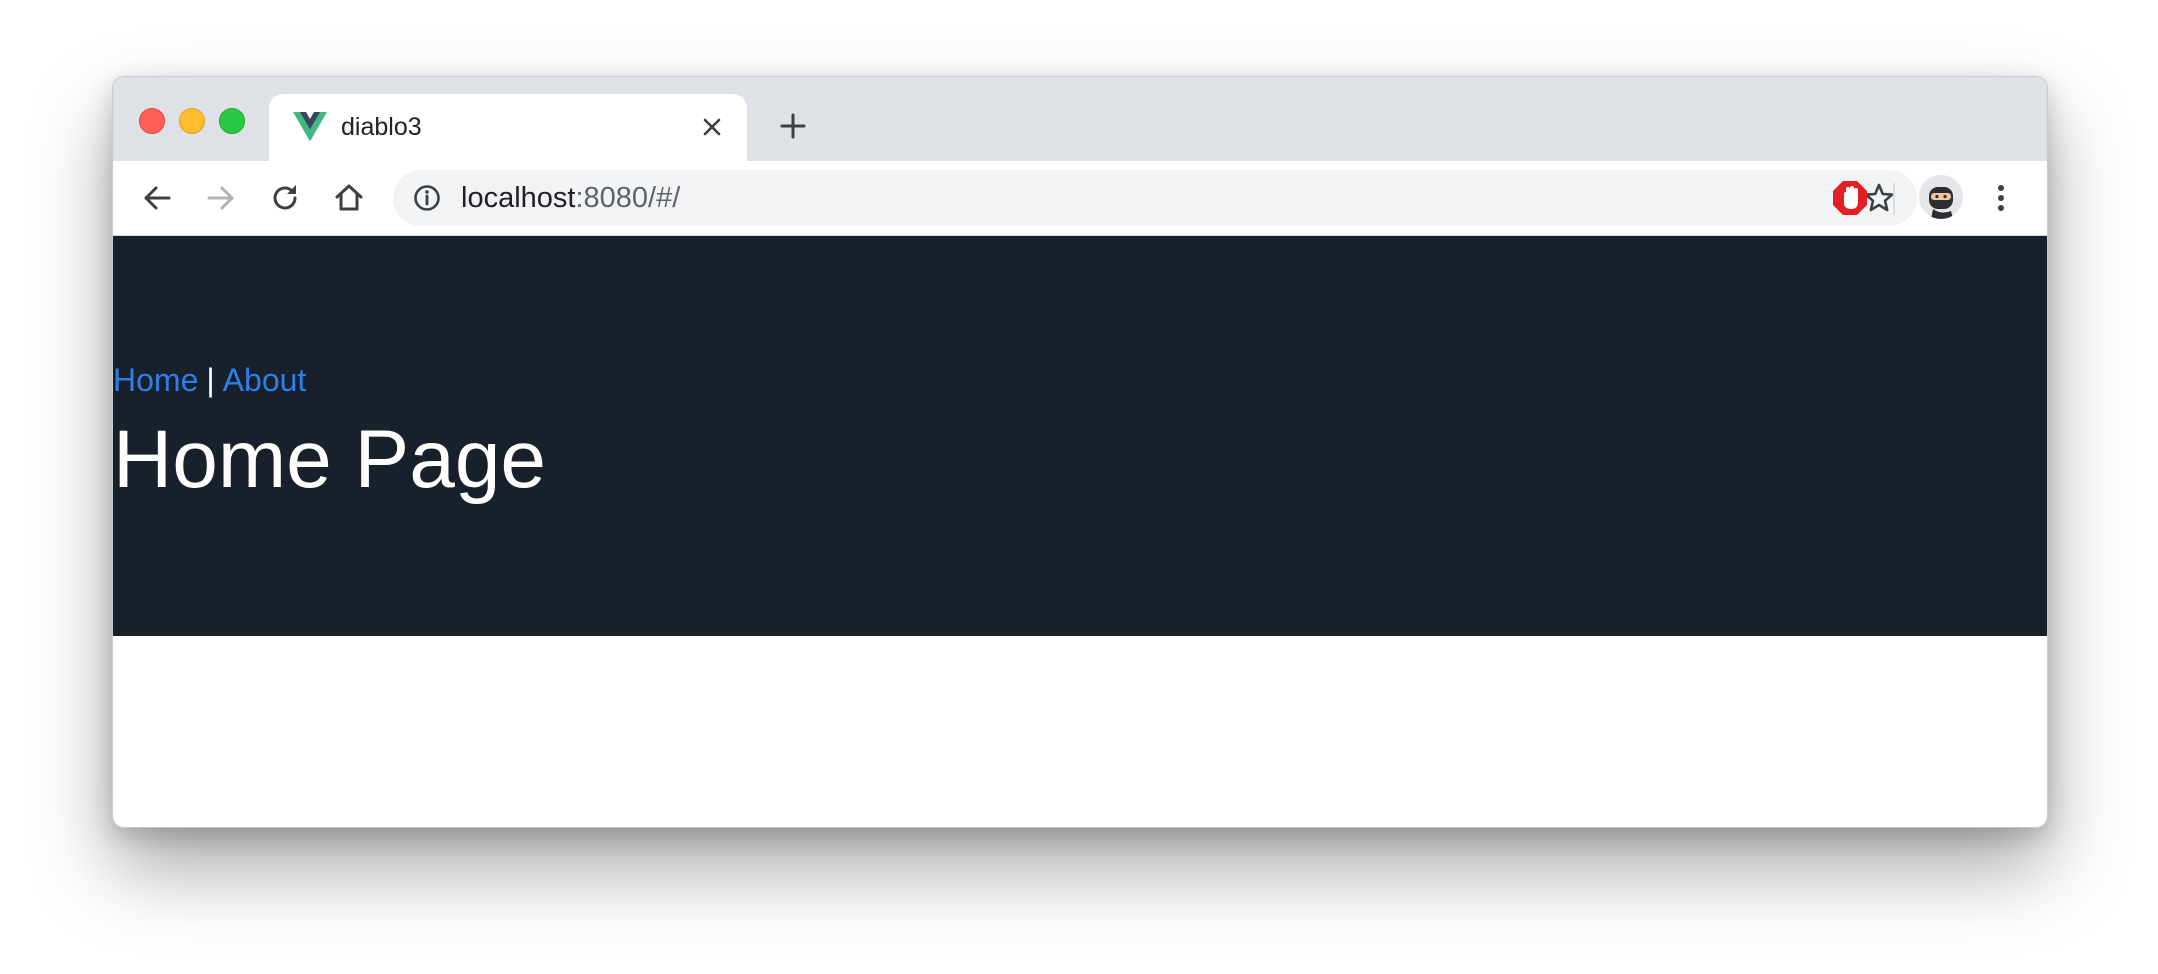 Image resolution: width=2158 pixels, height=974 pixels. Describe the element at coordinates (265, 380) in the screenshot. I see `nav-link-about: About` at that location.